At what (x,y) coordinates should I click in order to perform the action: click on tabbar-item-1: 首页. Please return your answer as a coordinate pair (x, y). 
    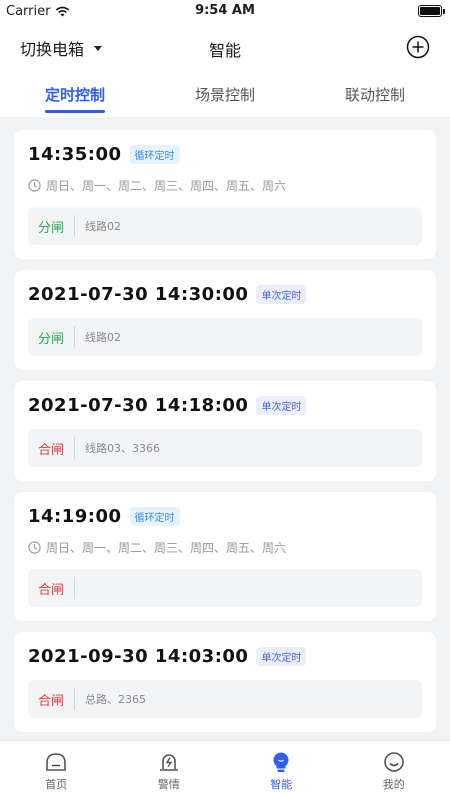
    Looking at the image, I should click on (56, 770).